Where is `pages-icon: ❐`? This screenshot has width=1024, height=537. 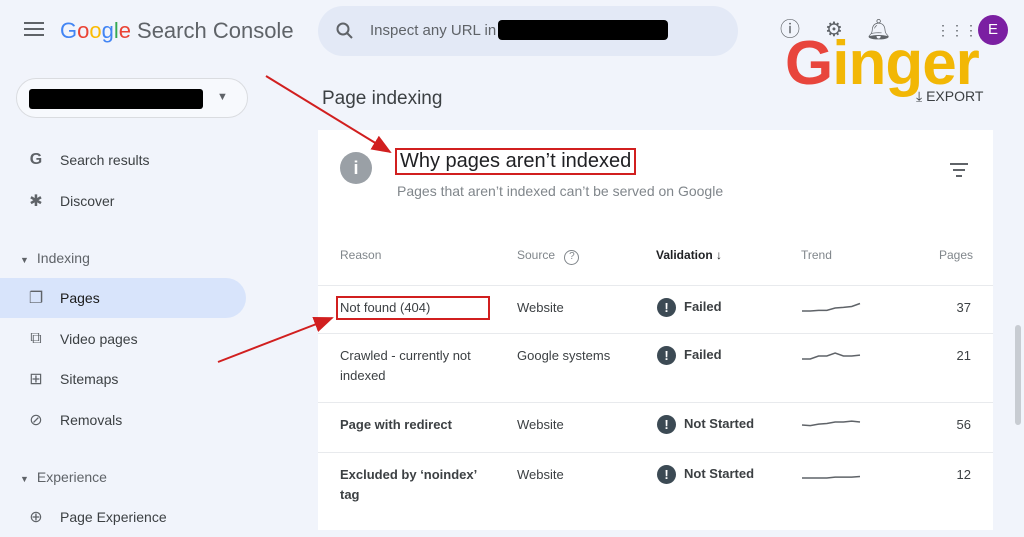
pages-icon: ❐ is located at coordinates (36, 298).